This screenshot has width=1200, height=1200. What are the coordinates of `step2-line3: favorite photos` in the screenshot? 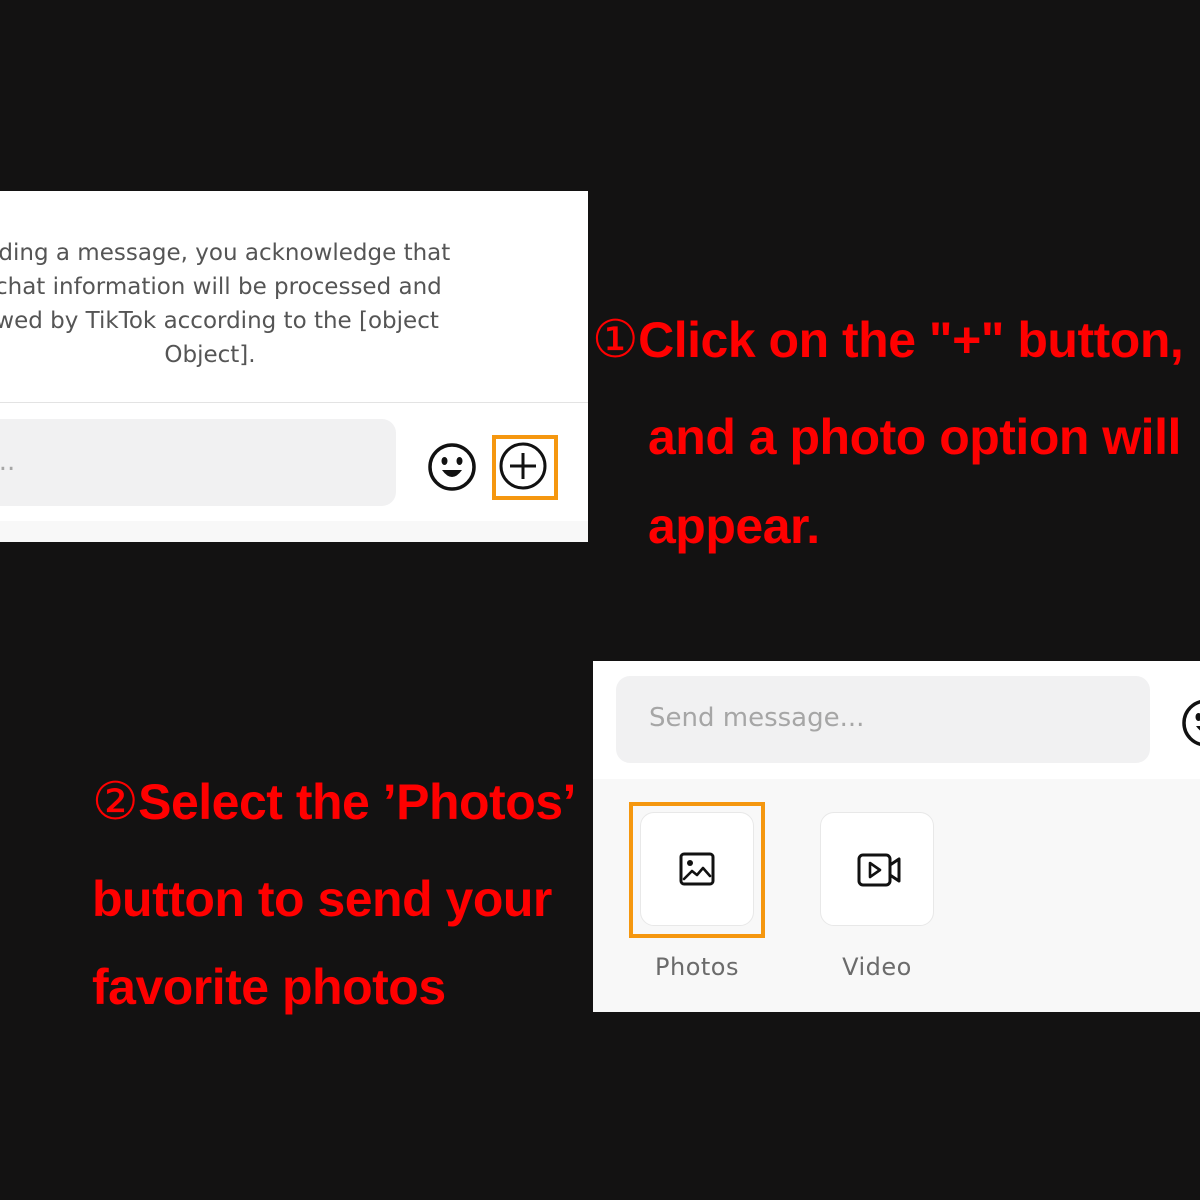 It's located at (269, 987).